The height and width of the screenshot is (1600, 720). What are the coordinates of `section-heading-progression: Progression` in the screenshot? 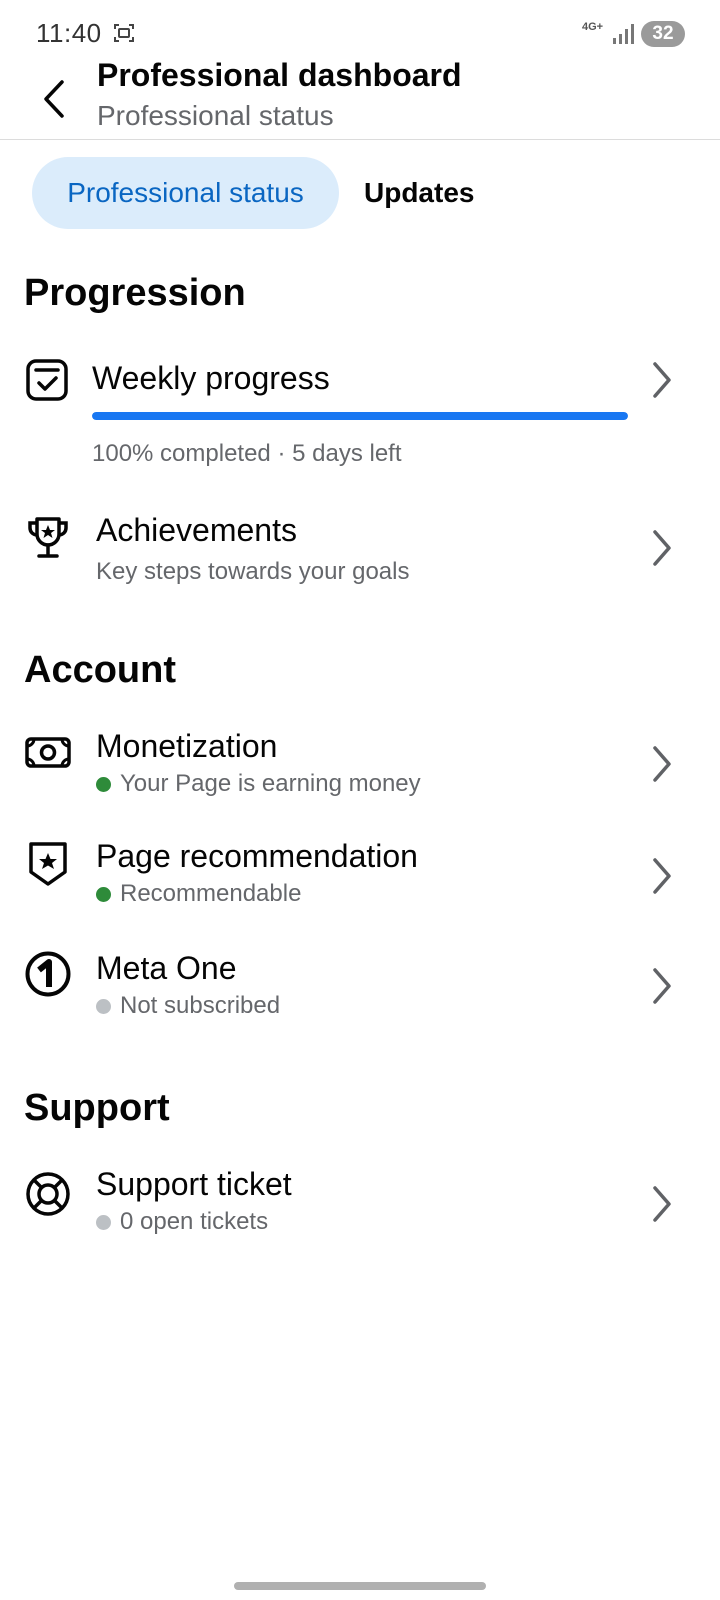 It's located at (135, 293).